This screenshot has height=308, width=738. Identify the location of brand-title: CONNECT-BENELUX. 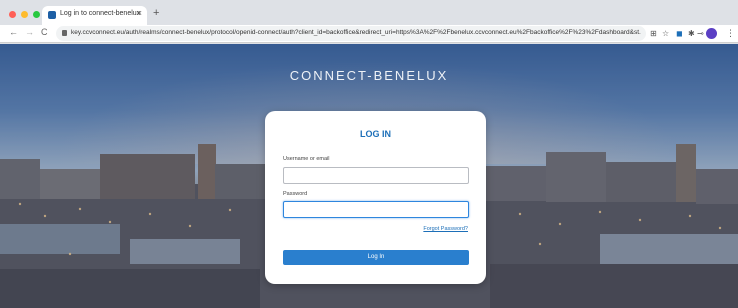
(369, 75).